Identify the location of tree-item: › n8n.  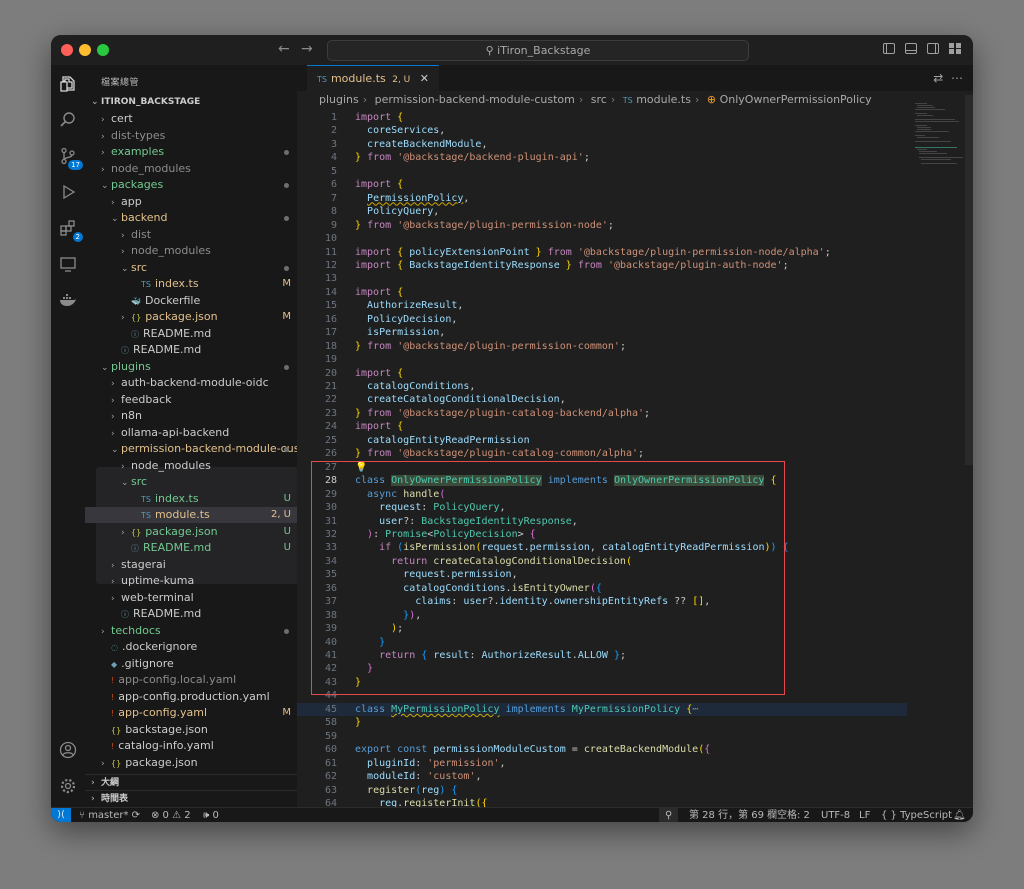
(191, 416).